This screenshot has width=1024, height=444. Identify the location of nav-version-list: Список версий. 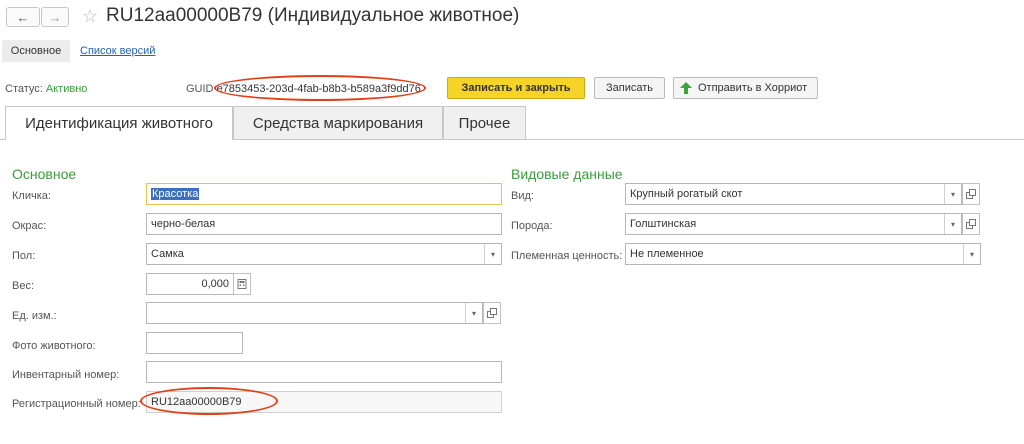
(117, 51).